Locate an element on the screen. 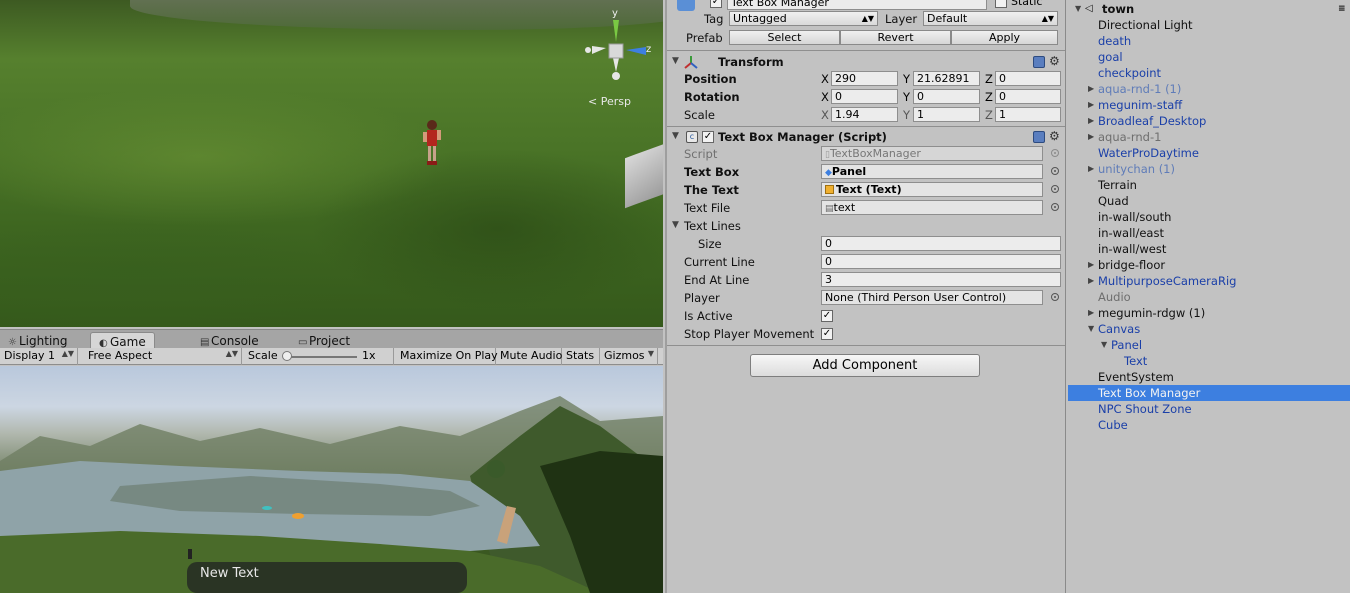  persp-label: < Persp is located at coordinates (609, 101).